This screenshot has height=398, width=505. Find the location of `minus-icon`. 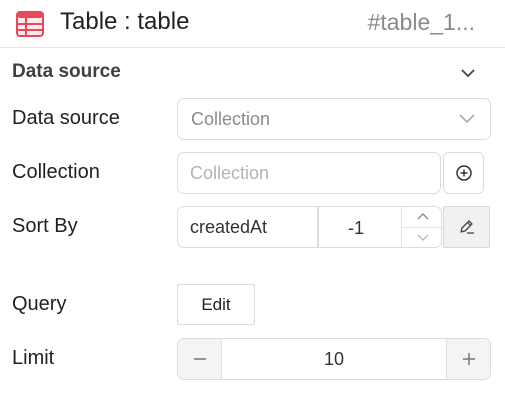

minus-icon is located at coordinates (199, 359).